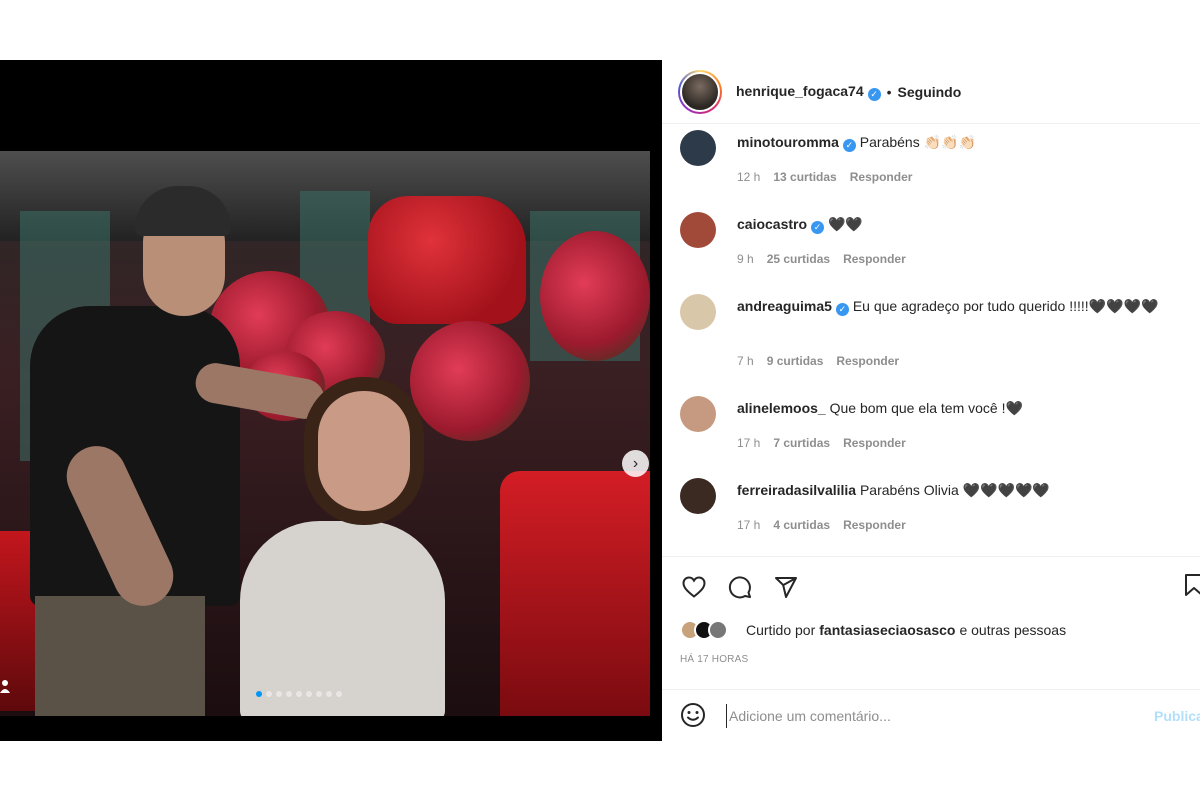 This screenshot has width=1200, height=800. What do you see at coordinates (772, 224) in the screenshot?
I see `commenter-username: caiocastro` at bounding box center [772, 224].